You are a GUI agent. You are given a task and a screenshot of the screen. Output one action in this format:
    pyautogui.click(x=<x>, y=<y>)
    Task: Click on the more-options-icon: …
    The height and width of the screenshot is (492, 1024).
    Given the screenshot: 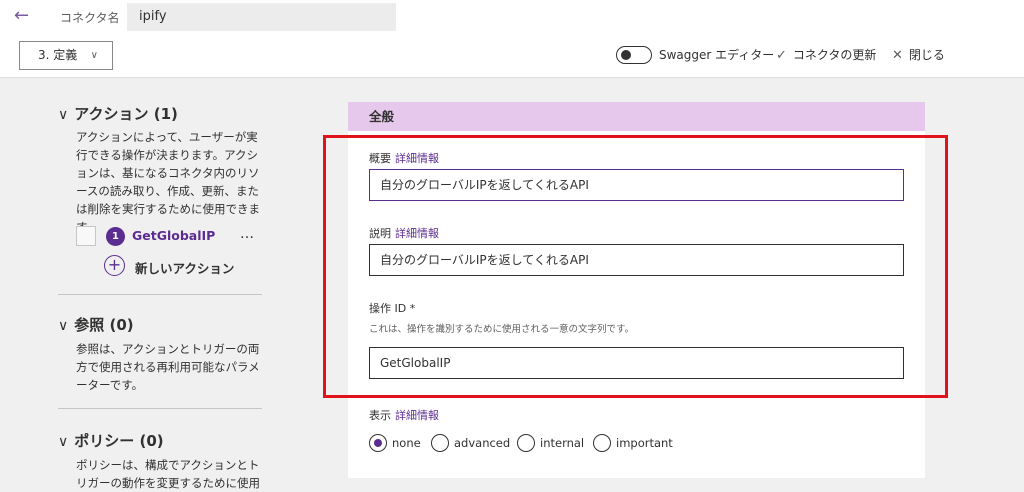 What is the action you would take?
    pyautogui.click(x=247, y=234)
    